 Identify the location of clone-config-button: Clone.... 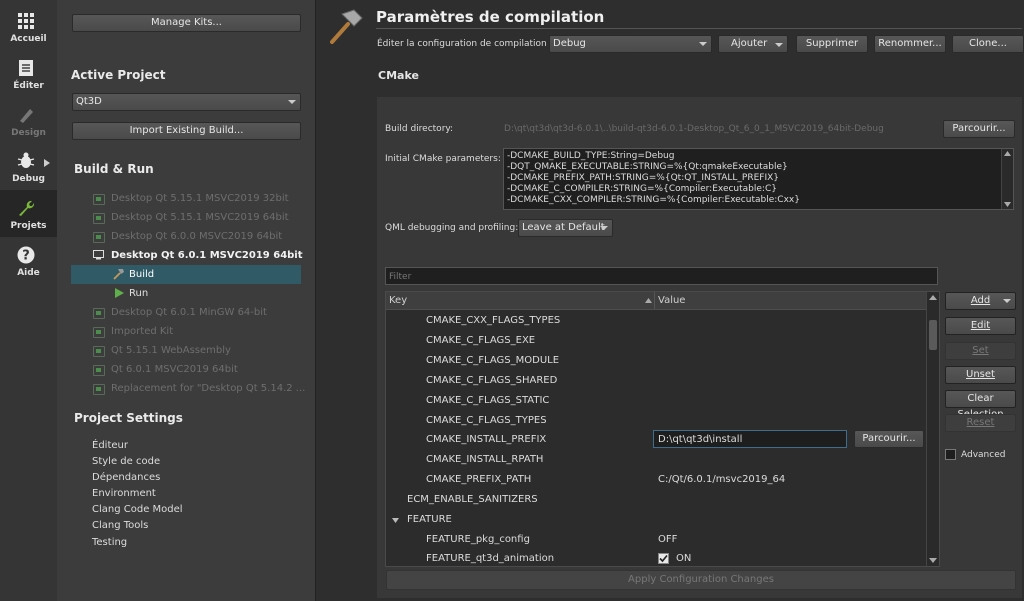
(988, 44).